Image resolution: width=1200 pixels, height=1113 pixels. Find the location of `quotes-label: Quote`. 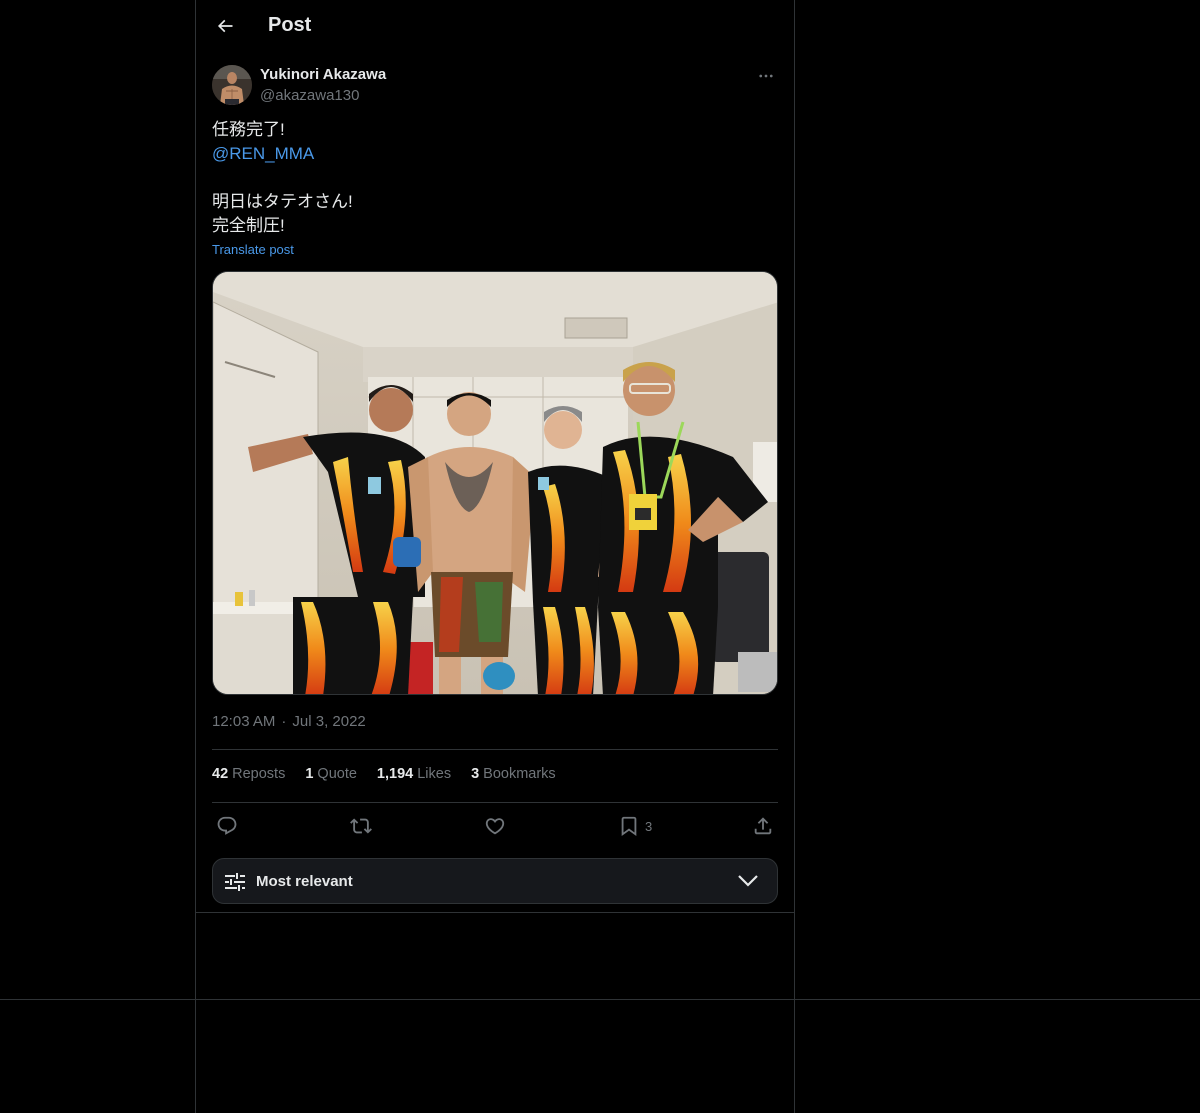

quotes-label: Quote is located at coordinates (337, 774).